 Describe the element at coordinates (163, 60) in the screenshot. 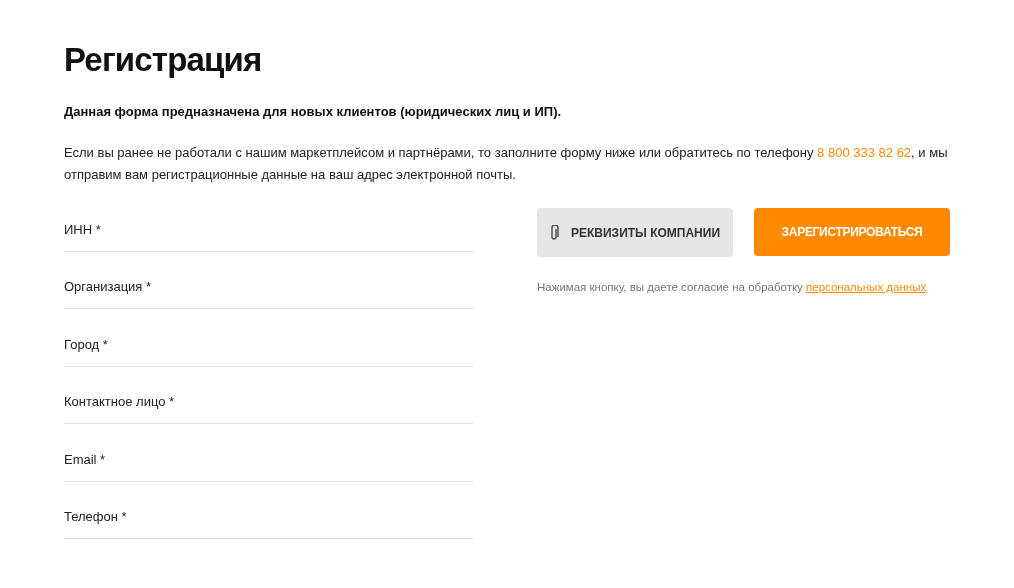

I see `page-title: Регистрация` at that location.